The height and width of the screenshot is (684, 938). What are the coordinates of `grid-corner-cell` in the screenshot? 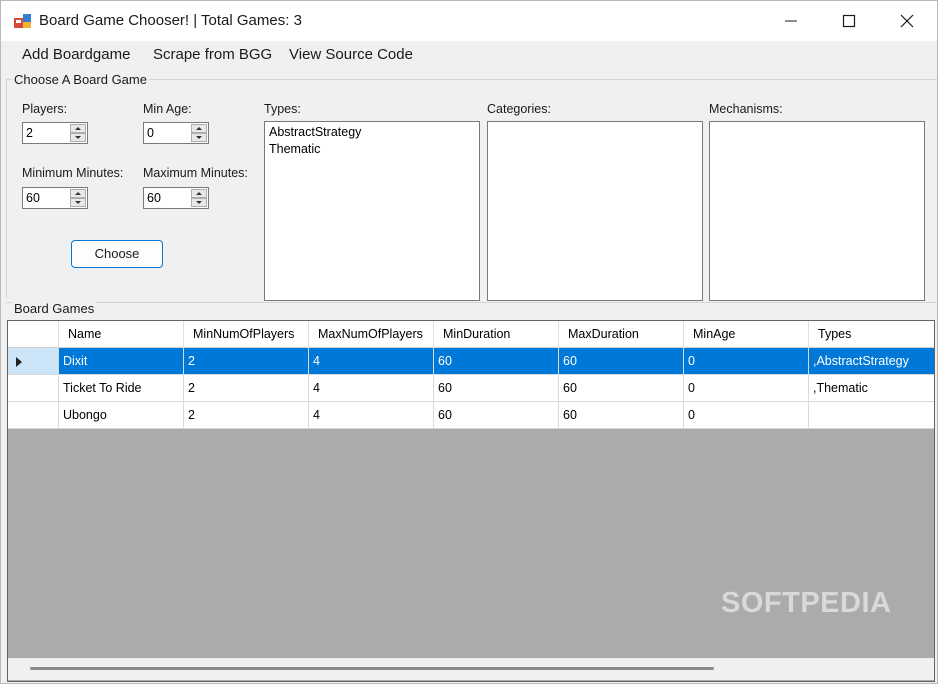 It's located at (33, 334).